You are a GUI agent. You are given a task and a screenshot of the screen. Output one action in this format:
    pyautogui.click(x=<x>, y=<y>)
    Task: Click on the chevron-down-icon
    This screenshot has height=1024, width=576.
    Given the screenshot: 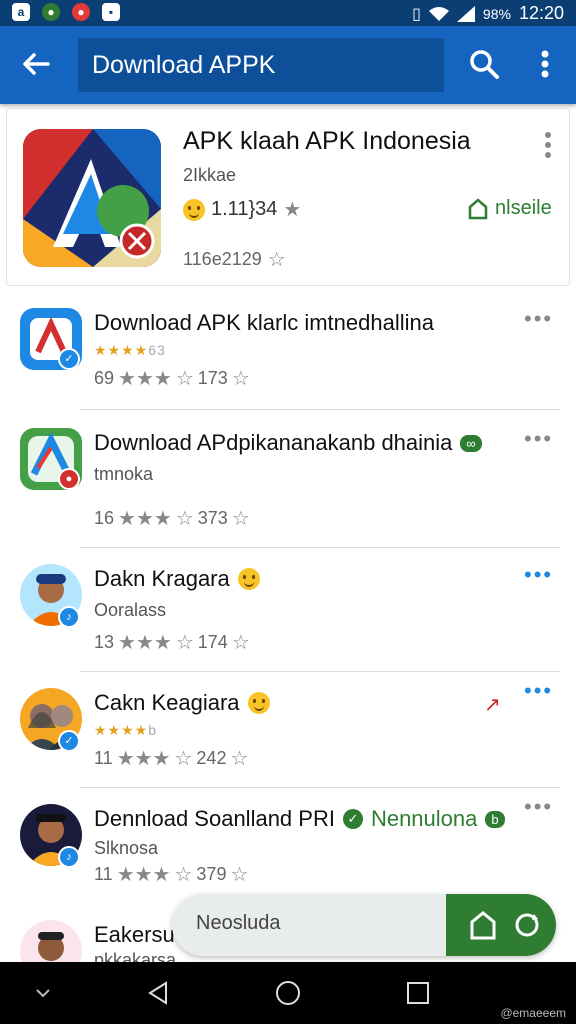 What is the action you would take?
    pyautogui.click(x=43, y=993)
    